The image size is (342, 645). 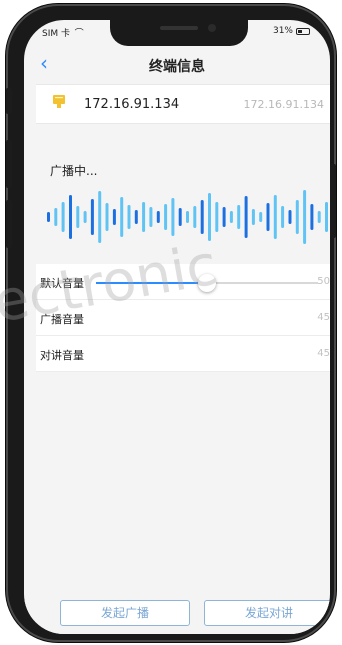 What do you see at coordinates (78, 34) in the screenshot?
I see `wifi-icon: ⌒` at bounding box center [78, 34].